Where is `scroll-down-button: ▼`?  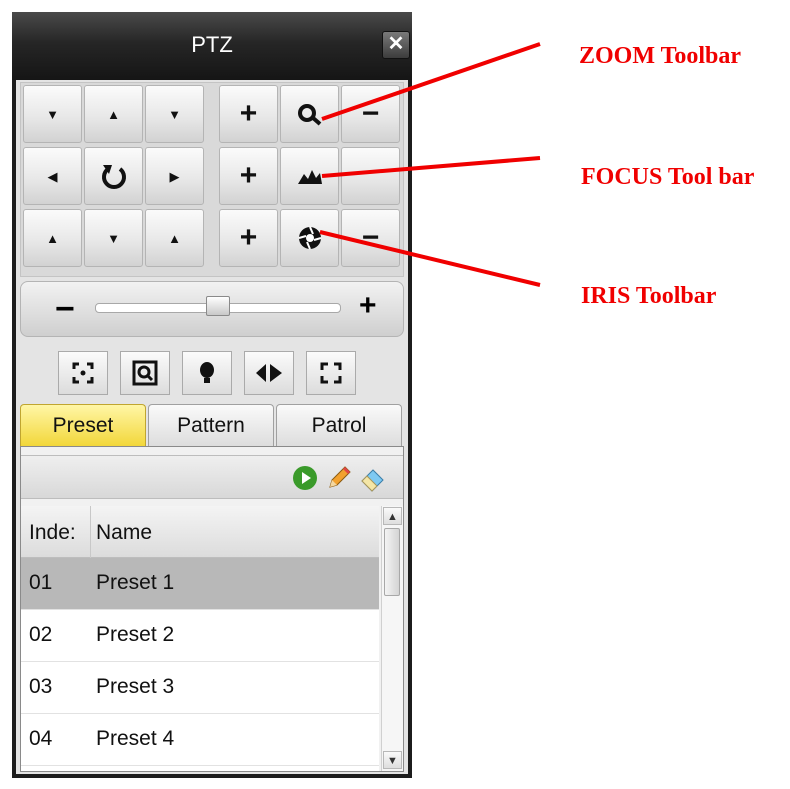 scroll-down-button: ▼ is located at coordinates (392, 760).